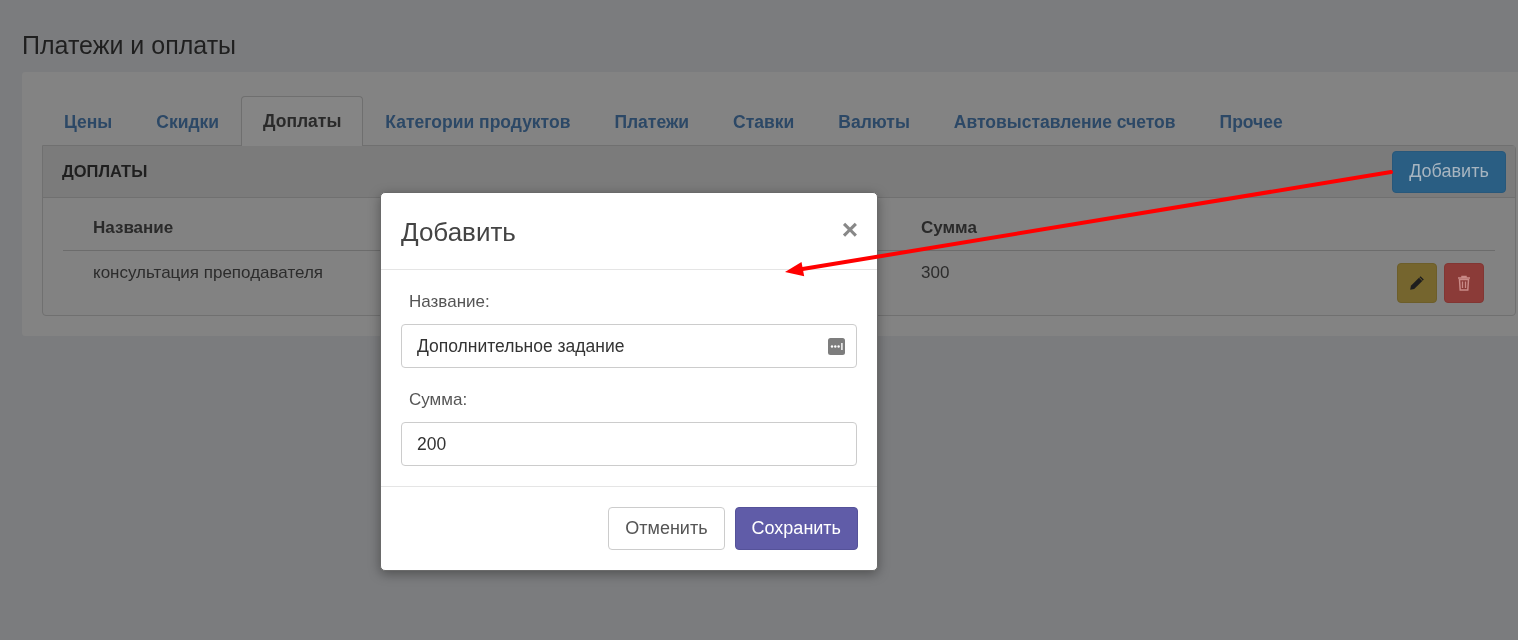  What do you see at coordinates (629, 346) in the screenshot?
I see `input-field: Дополнительное задание` at bounding box center [629, 346].